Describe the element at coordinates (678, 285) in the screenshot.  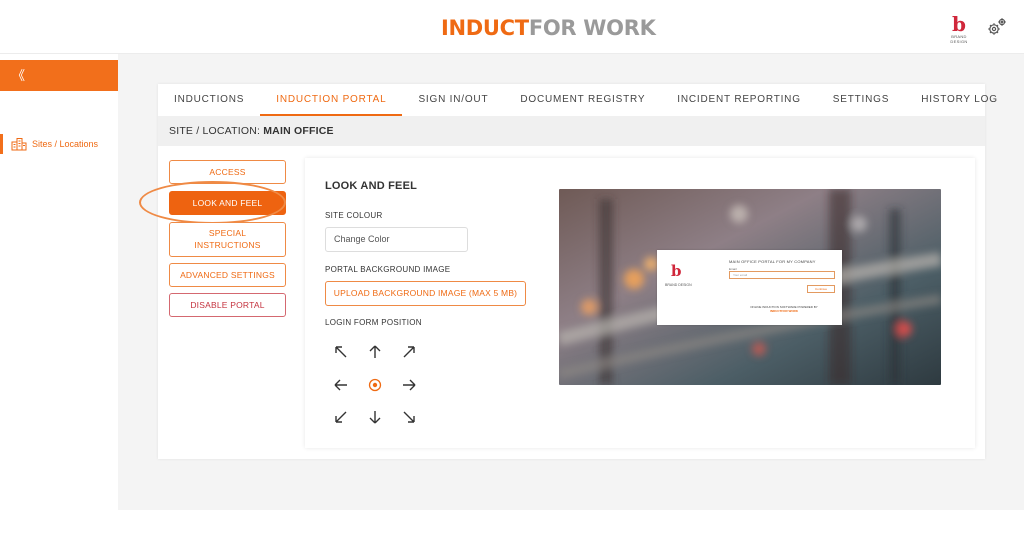
I see `preview-brand-text: BRAND DESIGN` at that location.